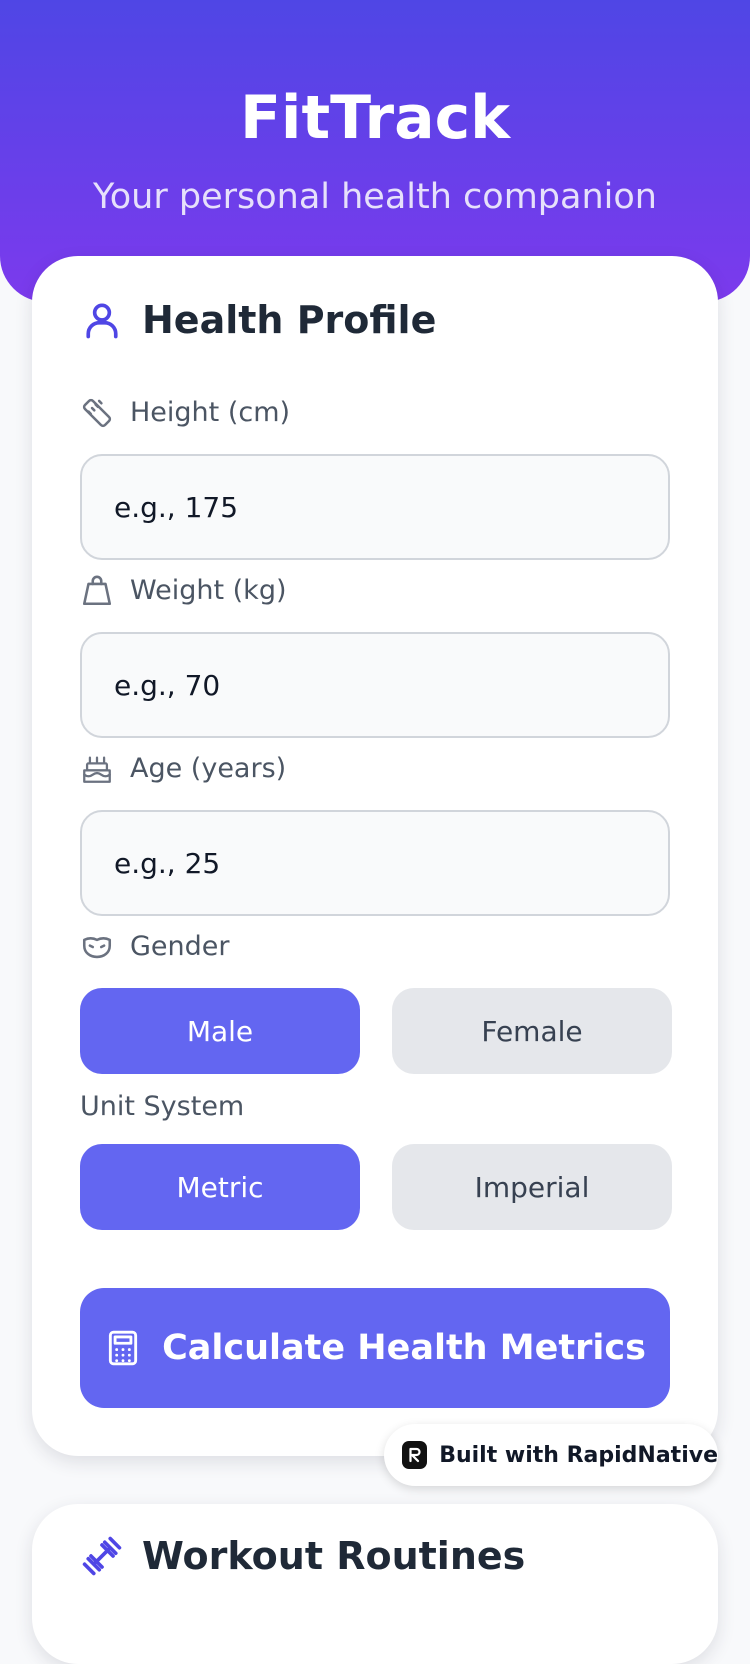 This screenshot has height=1664, width=750. What do you see at coordinates (180, 946) in the screenshot?
I see `gender-label-text: Gender` at bounding box center [180, 946].